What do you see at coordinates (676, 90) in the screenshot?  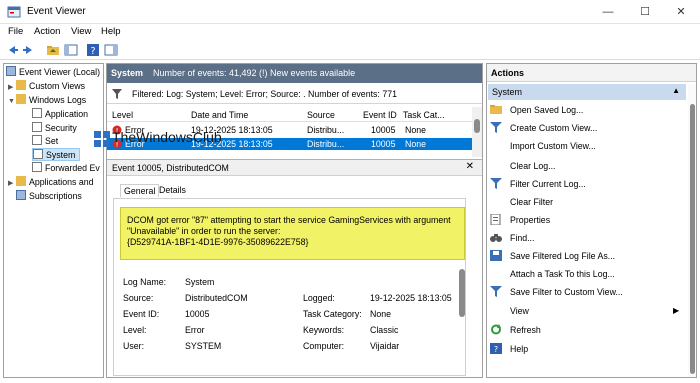 I see `collapse-icon: ▲` at bounding box center [676, 90].